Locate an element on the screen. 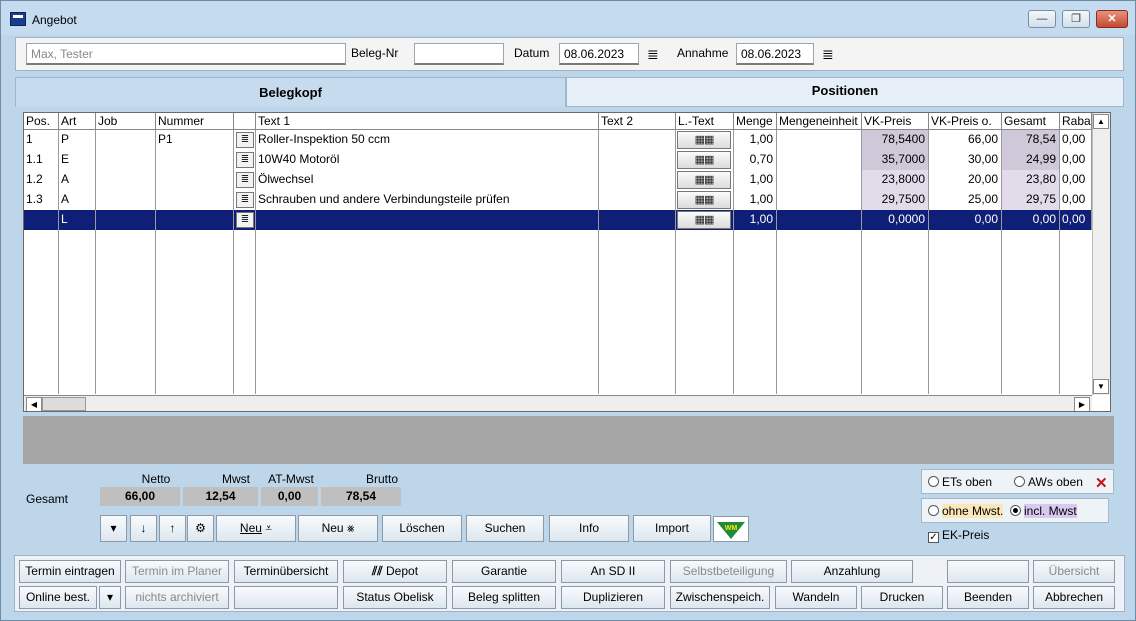 The width and height of the screenshot is (1136, 621). cell-gesamt: 0,00 is located at coordinates (1031, 220).